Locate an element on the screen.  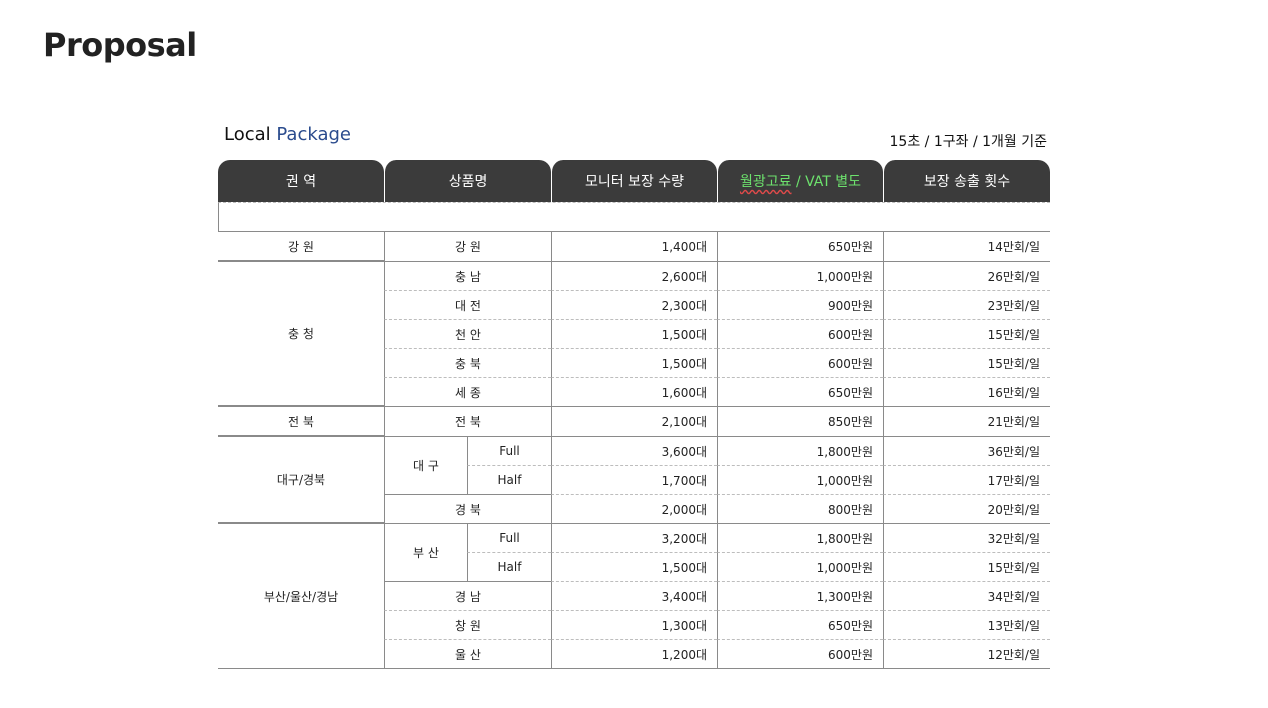
monitors-cell: 1,700대 is located at coordinates (634, 479).